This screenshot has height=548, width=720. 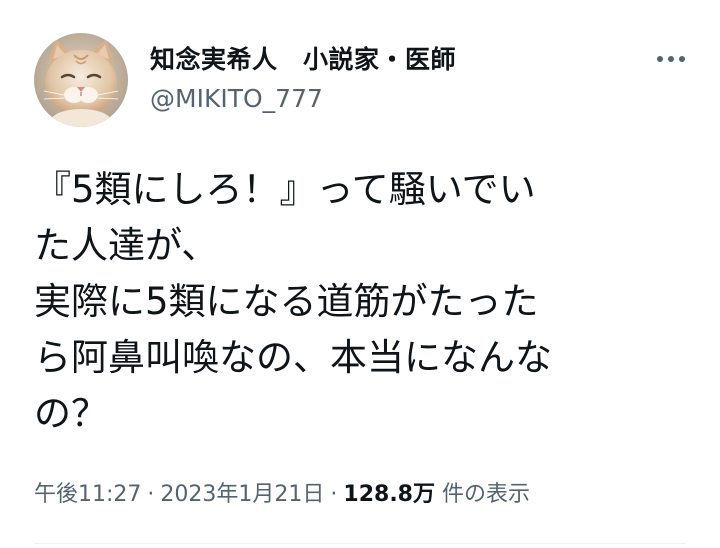 I want to click on tweet-date: 2023年1月21日, so click(x=242, y=494).